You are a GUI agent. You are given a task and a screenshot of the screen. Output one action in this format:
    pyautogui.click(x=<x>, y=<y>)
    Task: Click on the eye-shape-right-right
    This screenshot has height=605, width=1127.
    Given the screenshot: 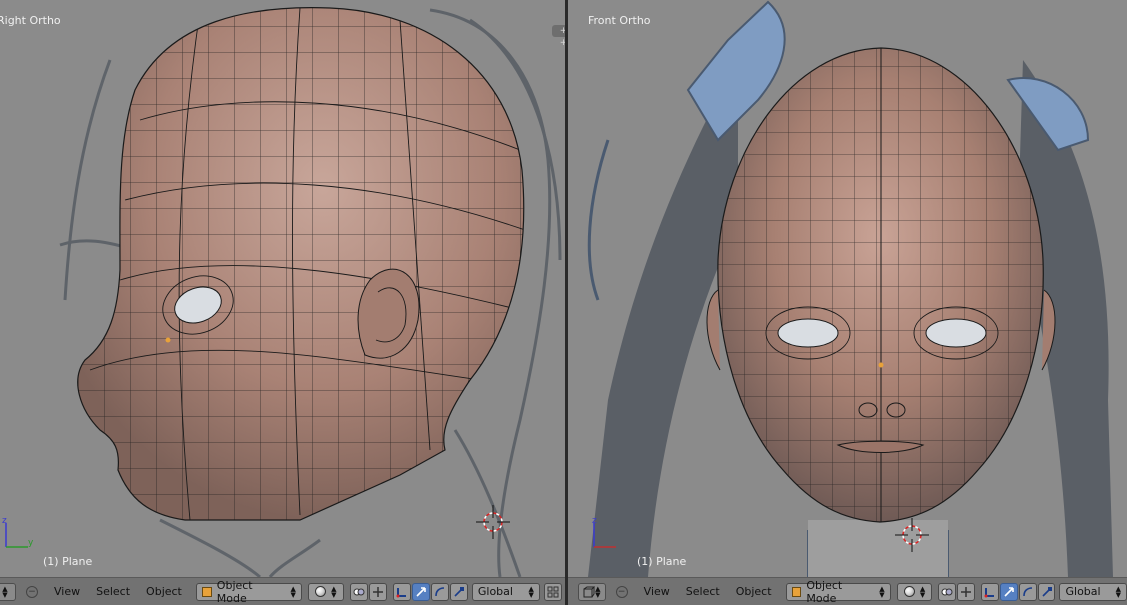 What is the action you would take?
    pyautogui.click(x=956, y=333)
    